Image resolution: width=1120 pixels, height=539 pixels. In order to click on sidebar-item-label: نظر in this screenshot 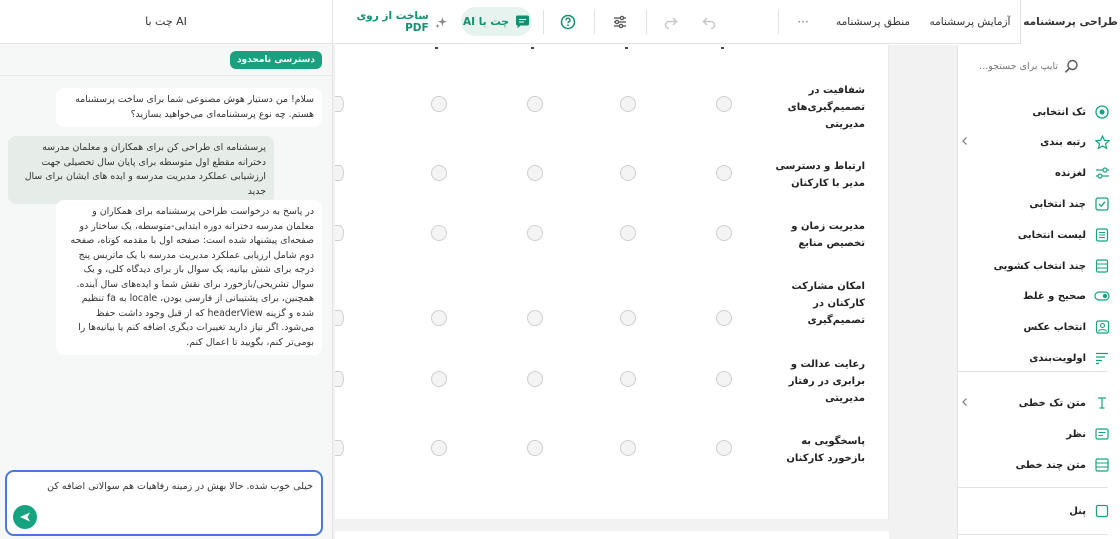, I will do `click(1076, 434)`.